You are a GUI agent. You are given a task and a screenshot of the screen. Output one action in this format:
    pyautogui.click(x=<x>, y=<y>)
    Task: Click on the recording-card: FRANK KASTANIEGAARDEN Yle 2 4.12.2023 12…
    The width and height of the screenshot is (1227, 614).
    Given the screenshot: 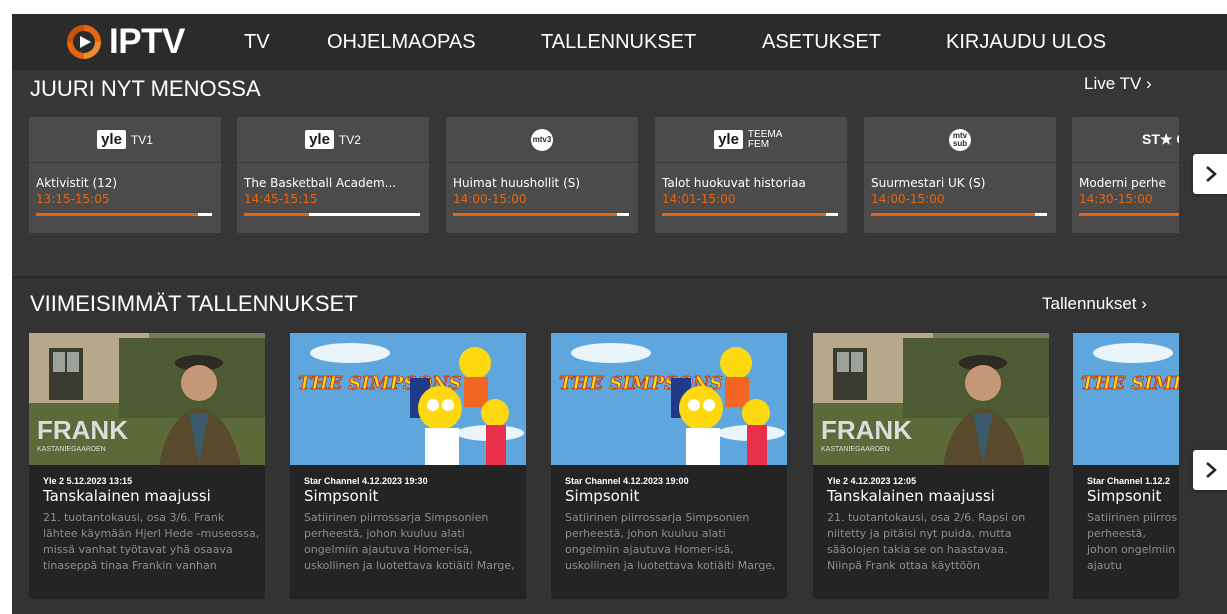 What is the action you would take?
    pyautogui.click(x=931, y=466)
    